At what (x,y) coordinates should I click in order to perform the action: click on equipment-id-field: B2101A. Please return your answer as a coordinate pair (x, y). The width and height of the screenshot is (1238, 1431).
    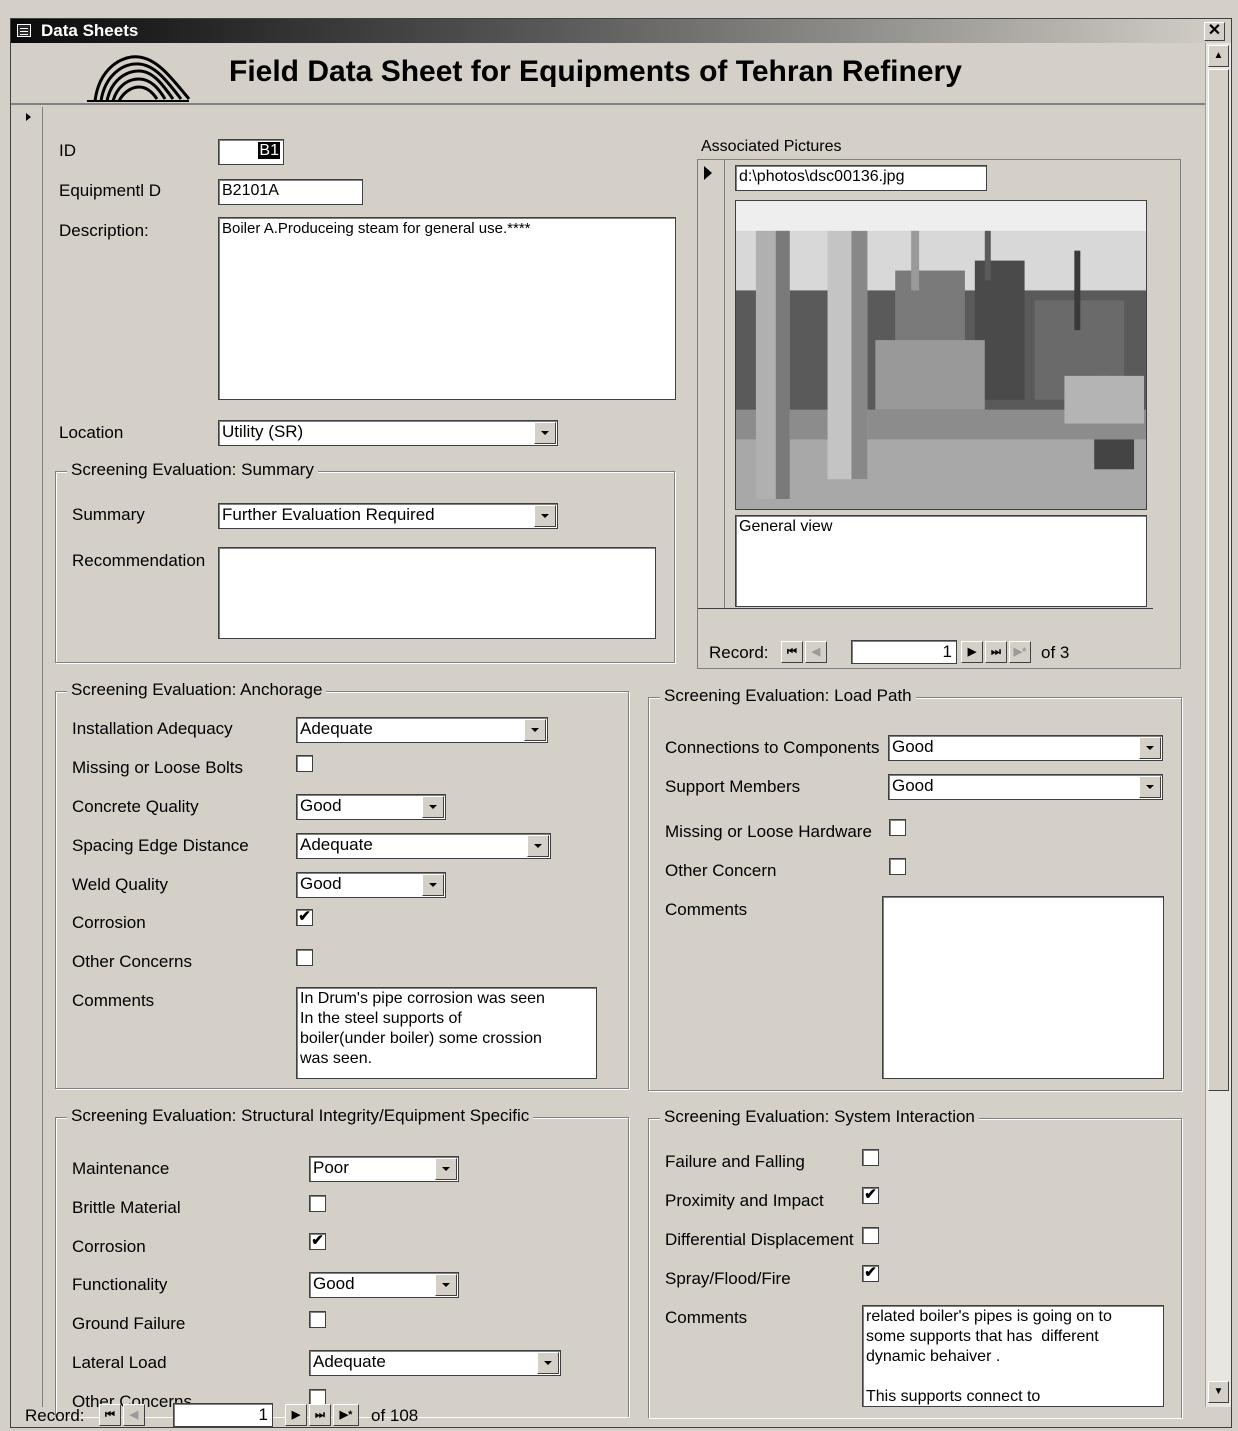
    Looking at the image, I should click on (290, 192).